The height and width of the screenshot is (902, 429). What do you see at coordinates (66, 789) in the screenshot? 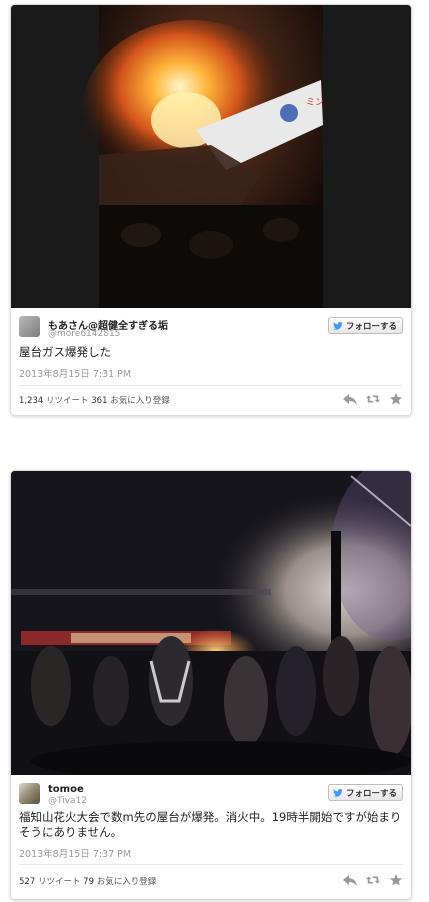
I see `display-name: tomoe` at bounding box center [66, 789].